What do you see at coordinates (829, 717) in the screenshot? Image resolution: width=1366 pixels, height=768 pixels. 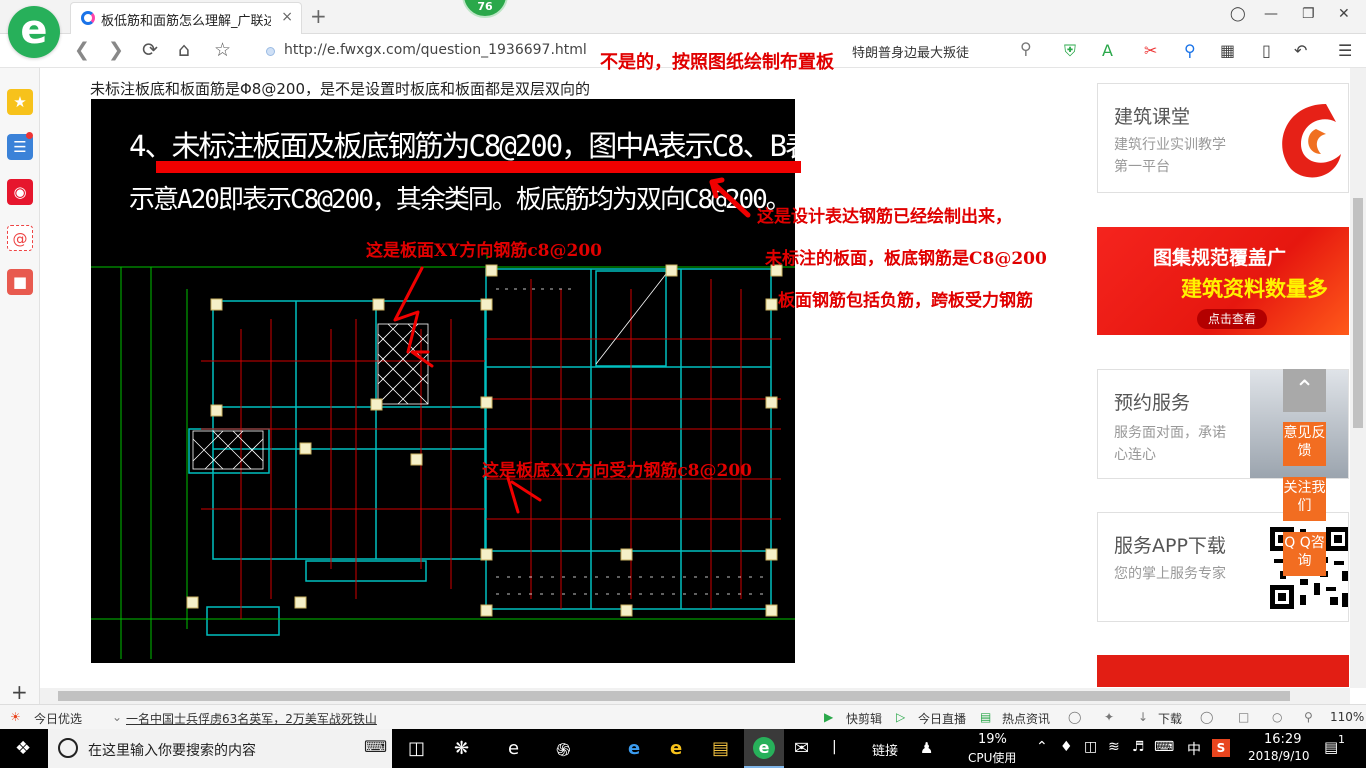 I see `clip-icon: ▶` at bounding box center [829, 717].